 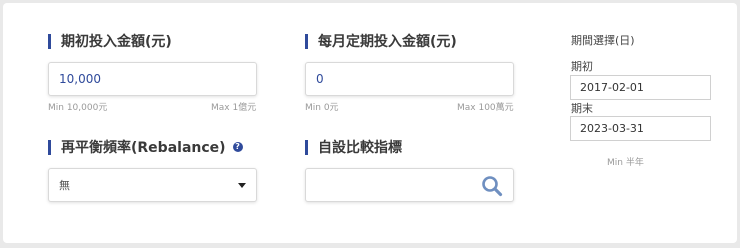 I want to click on period-title: 期間選擇(日), so click(x=603, y=40).